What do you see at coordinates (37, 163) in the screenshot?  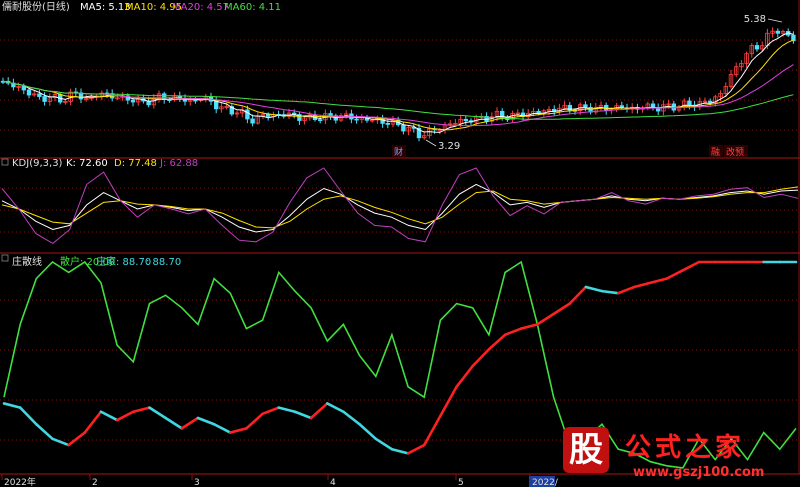 I see `kdj-panel-title: KDJ(9,3,3)` at bounding box center [37, 163].